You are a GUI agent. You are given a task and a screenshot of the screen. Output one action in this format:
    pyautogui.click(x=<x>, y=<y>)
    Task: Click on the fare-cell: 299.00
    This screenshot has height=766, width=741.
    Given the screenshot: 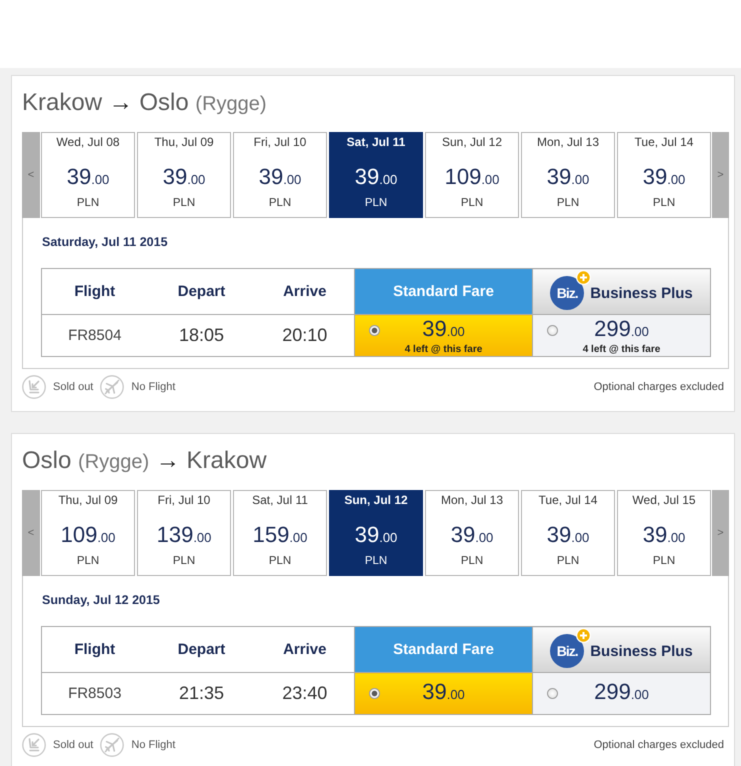 What is the action you would take?
    pyautogui.click(x=621, y=693)
    